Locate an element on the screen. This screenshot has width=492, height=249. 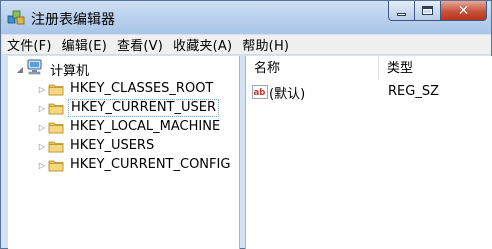
tree-item-label: HKEY_LOCAL_MACHINE is located at coordinates (145, 126).